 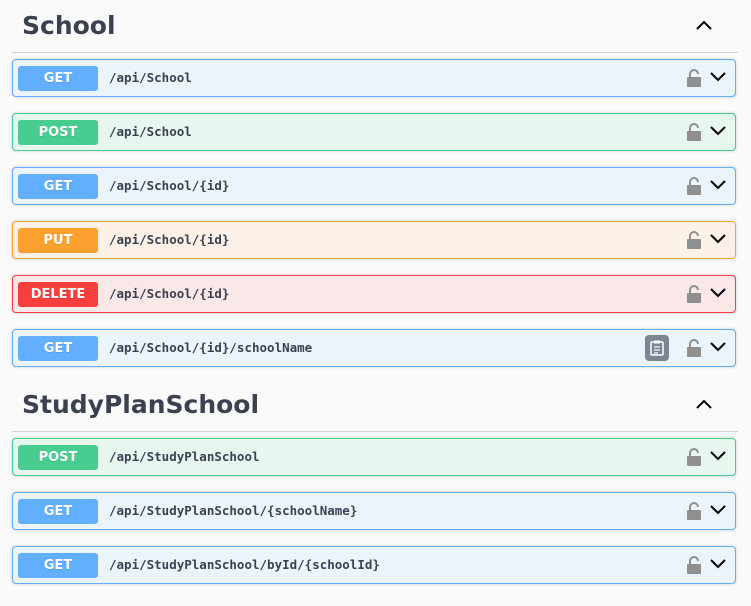 I want to click on operation-get-school-id: GET /api/School/{id}, so click(x=374, y=186).